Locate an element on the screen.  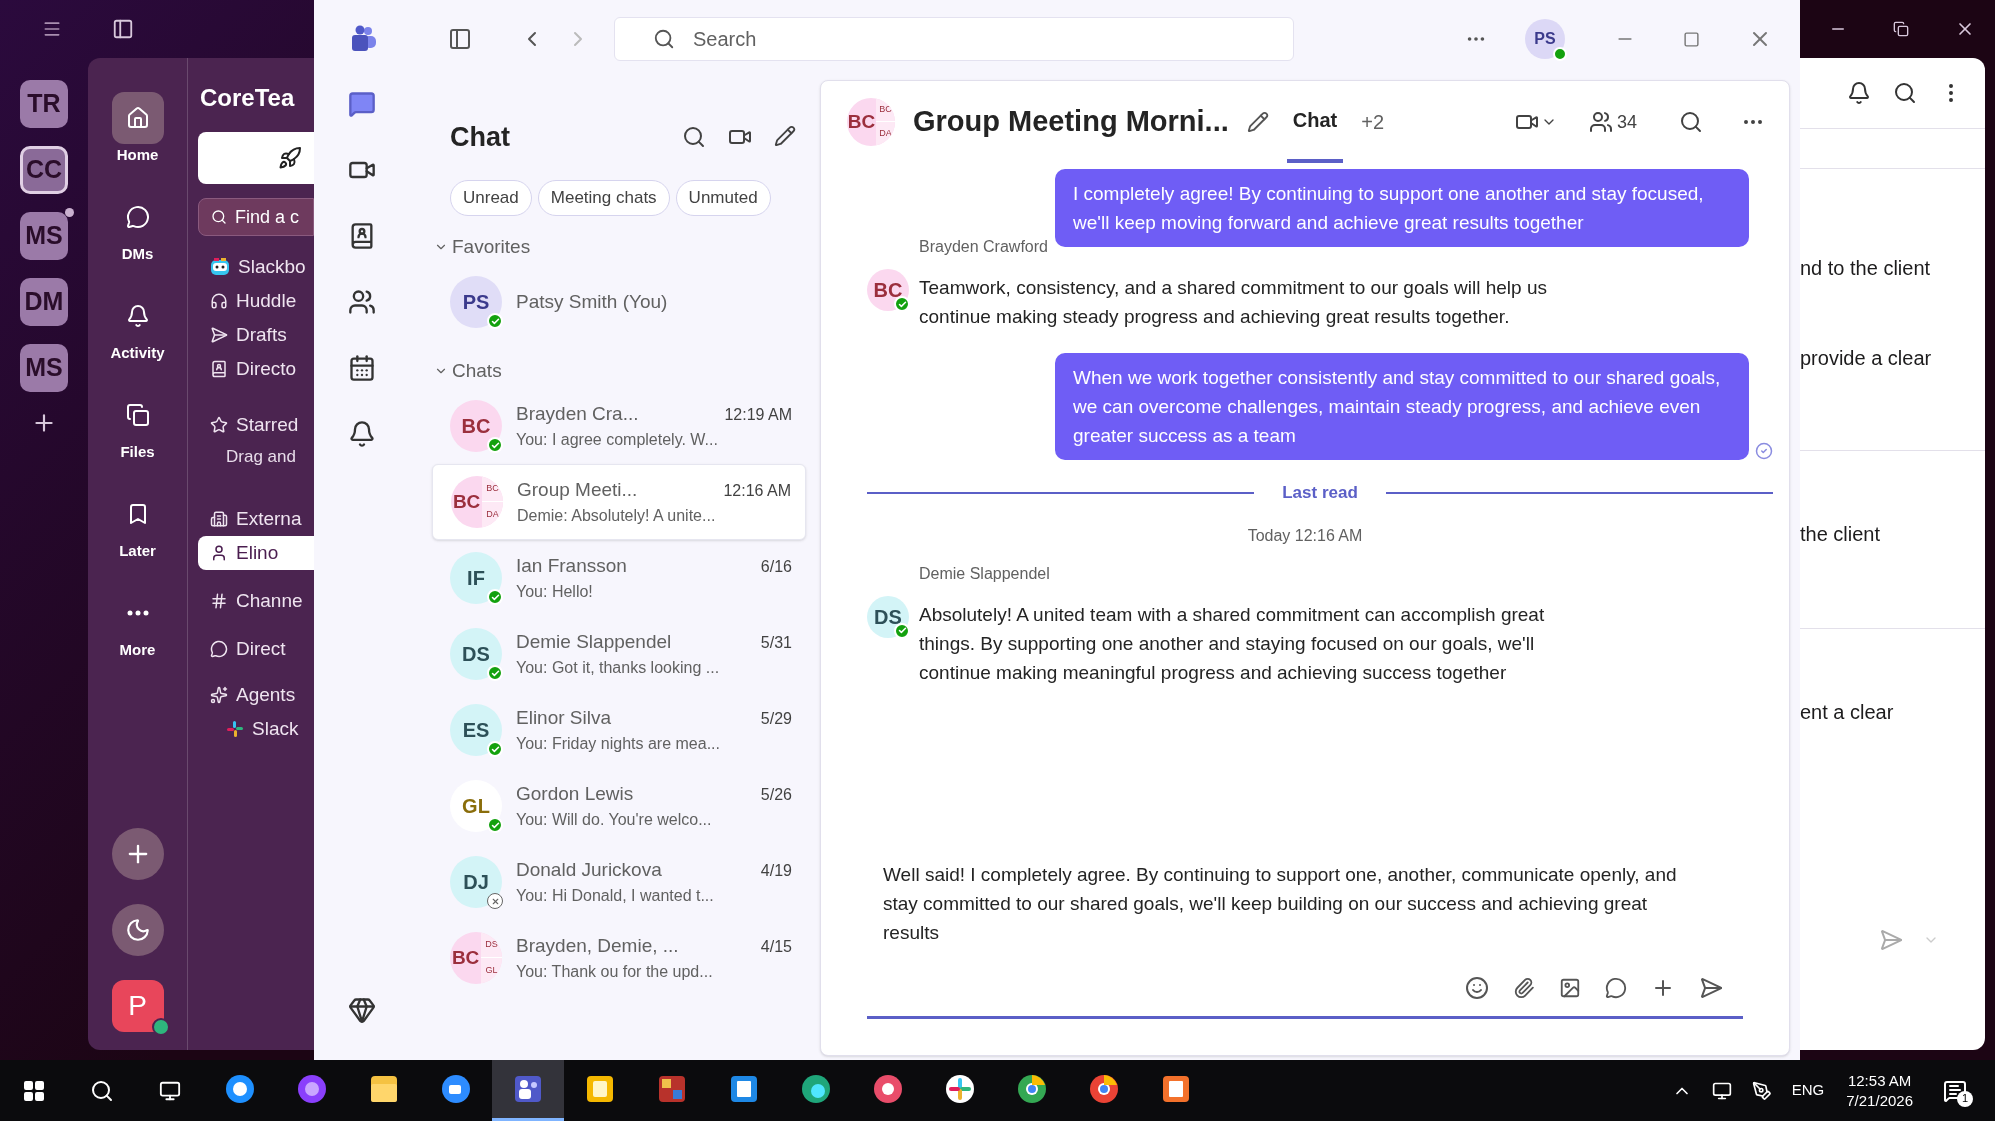
taskbar-app is located at coordinates (528, 1090).